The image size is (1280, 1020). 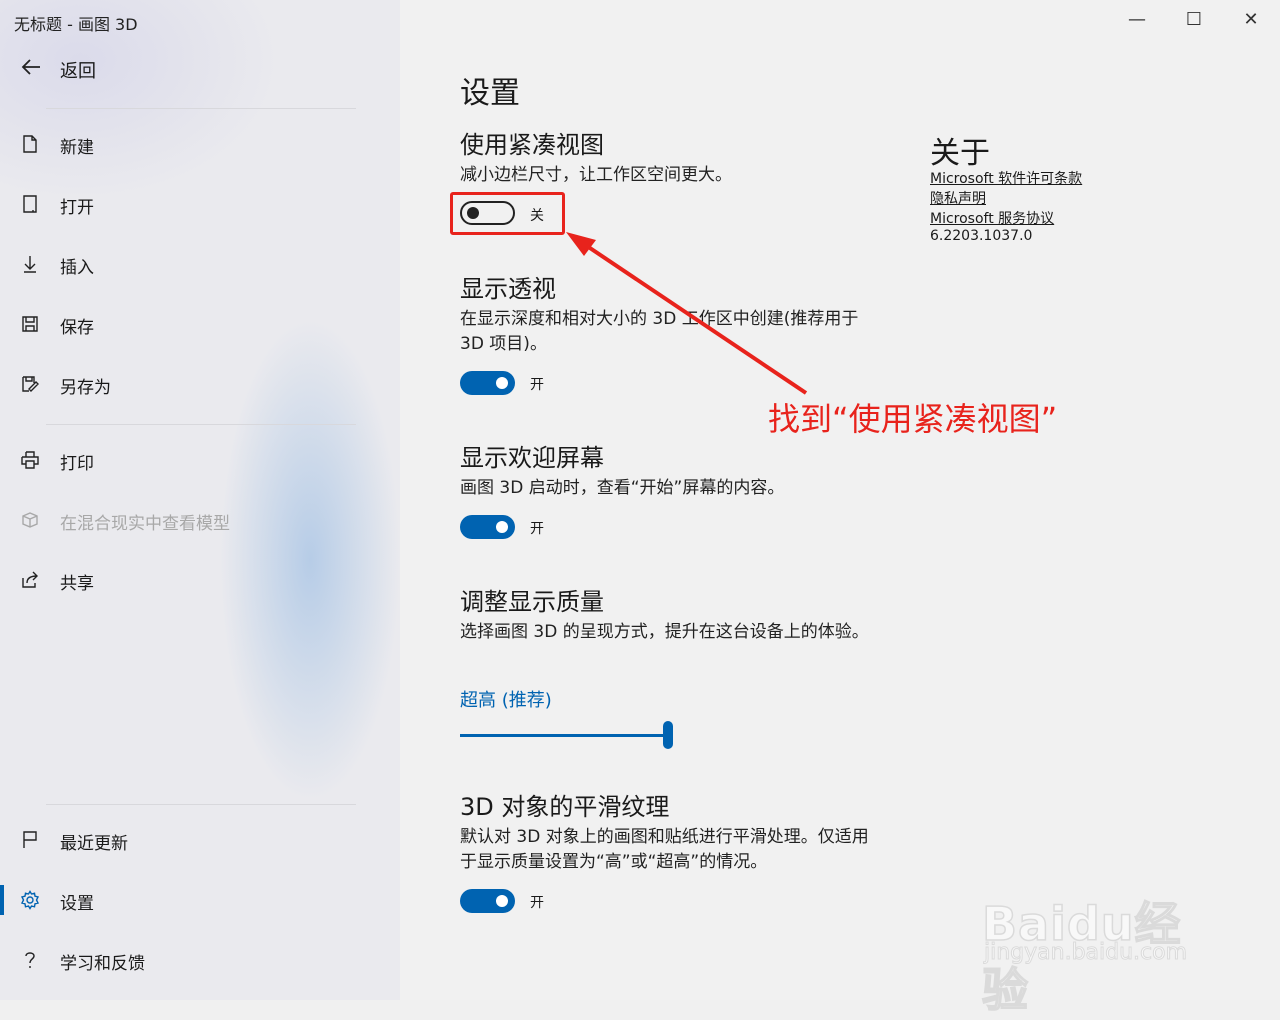 What do you see at coordinates (1101, 939) in the screenshot?
I see `baidu-watermark: Baidu经验 jingyan.baidu.com` at bounding box center [1101, 939].